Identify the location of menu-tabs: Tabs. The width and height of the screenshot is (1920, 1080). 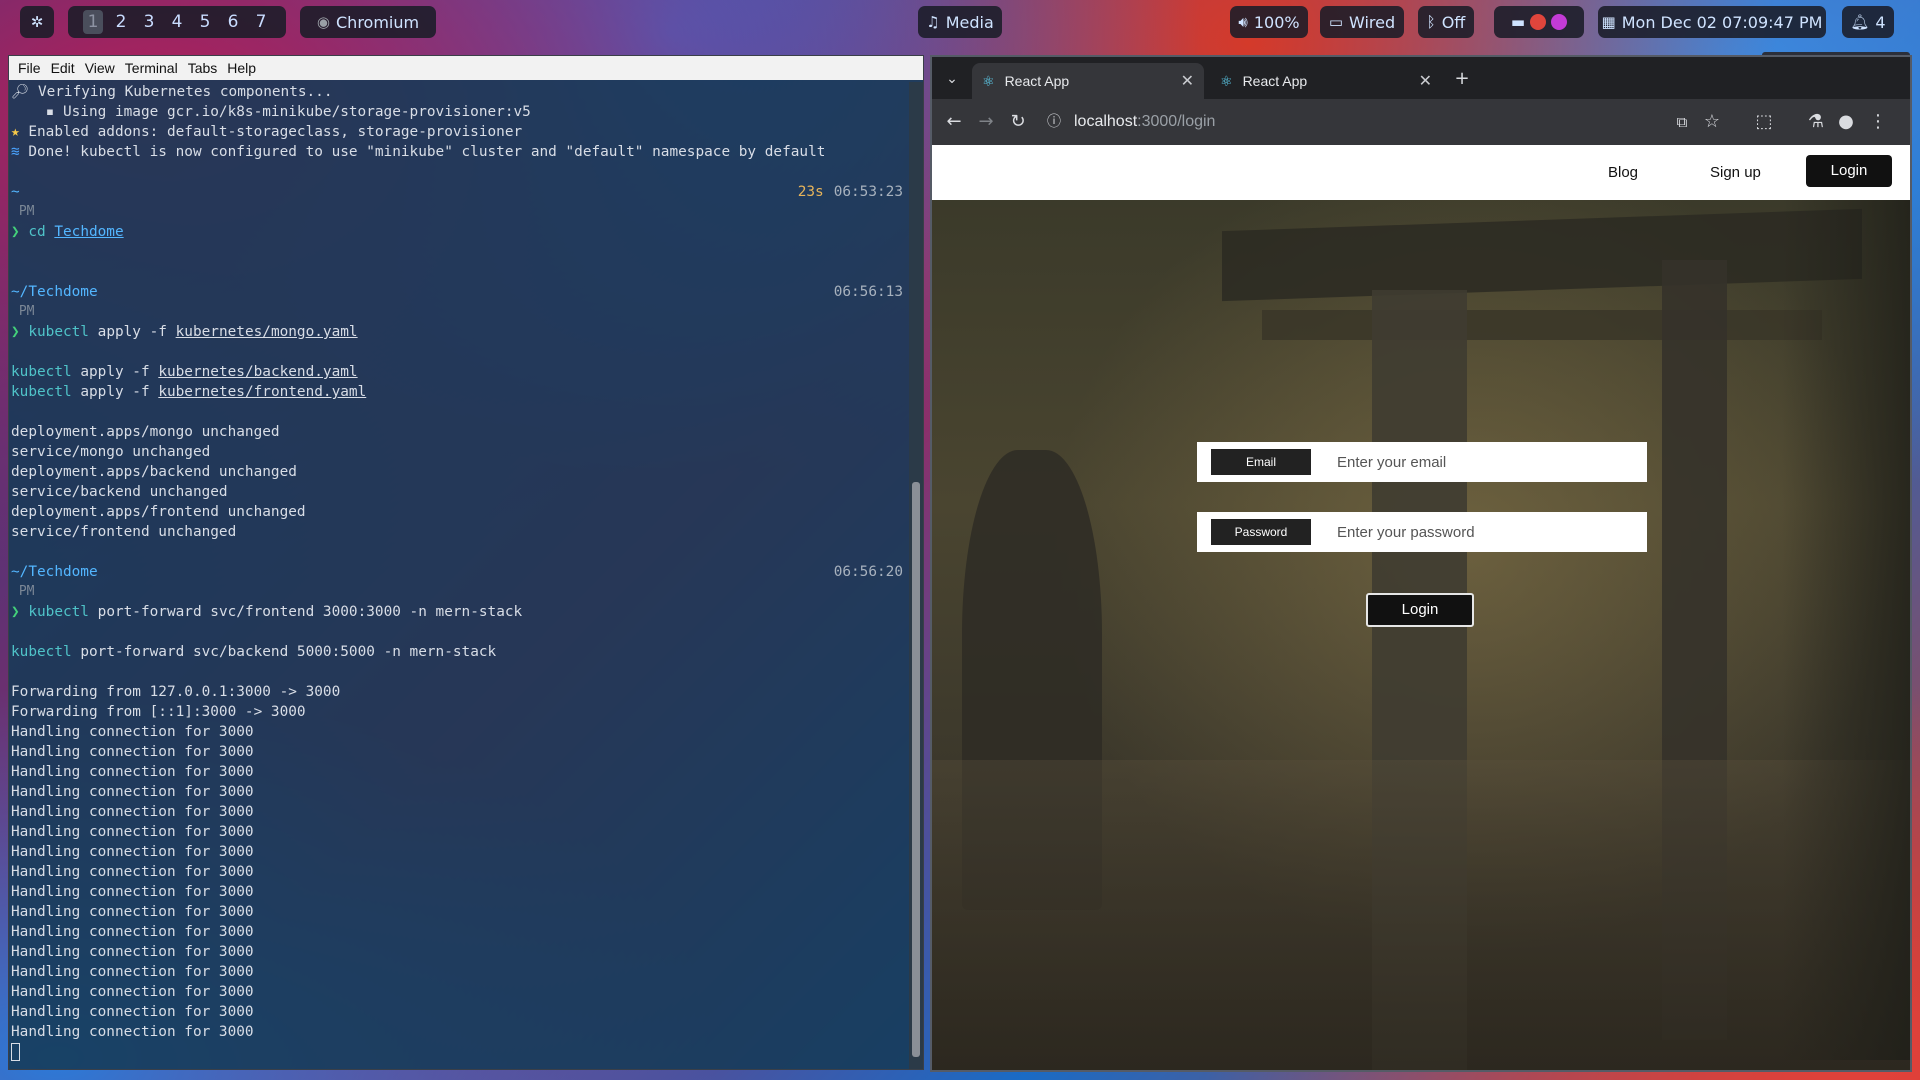
(203, 68).